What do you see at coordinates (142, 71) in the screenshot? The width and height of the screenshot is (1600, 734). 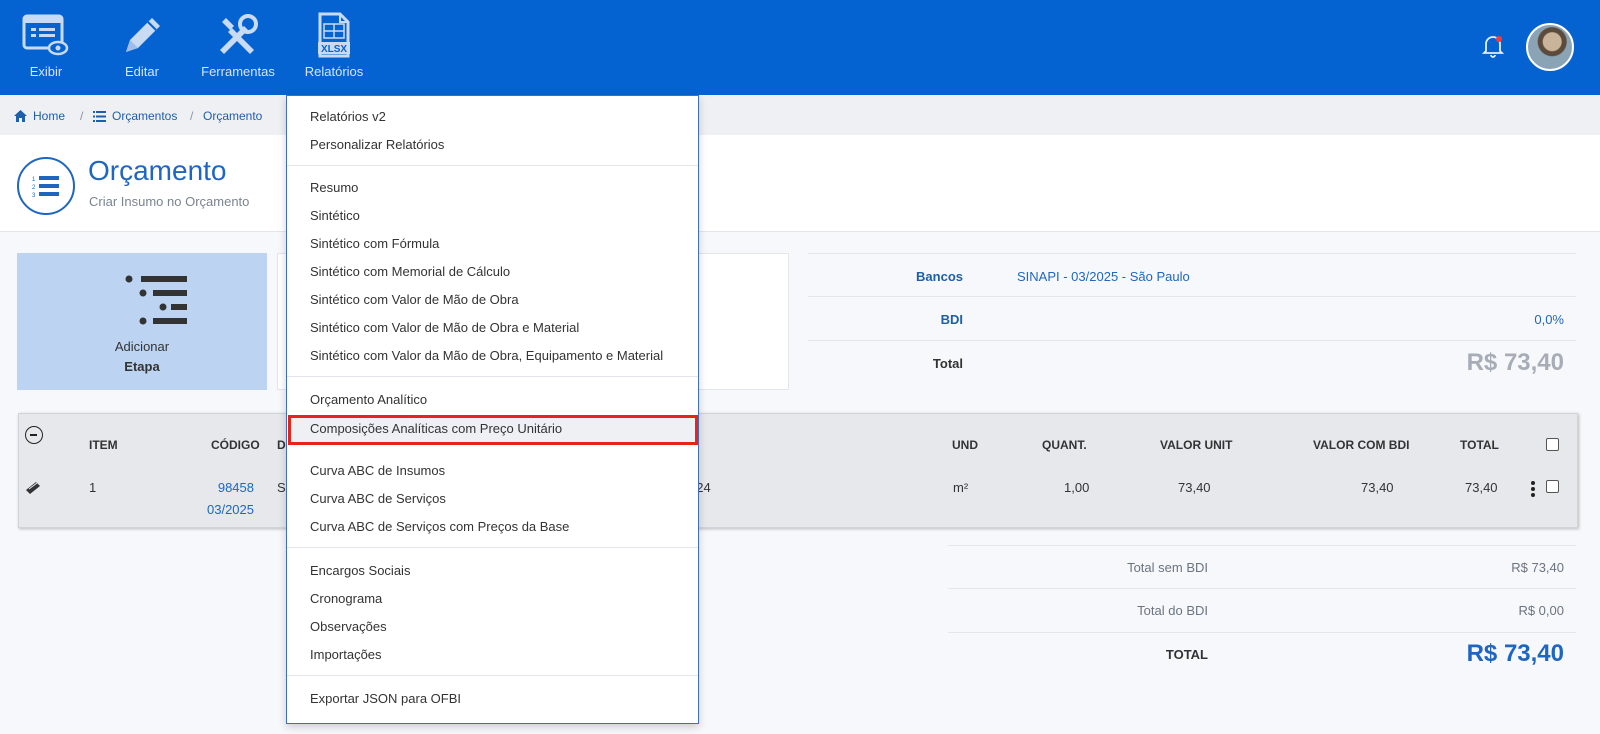 I see `editar-label: Editar` at bounding box center [142, 71].